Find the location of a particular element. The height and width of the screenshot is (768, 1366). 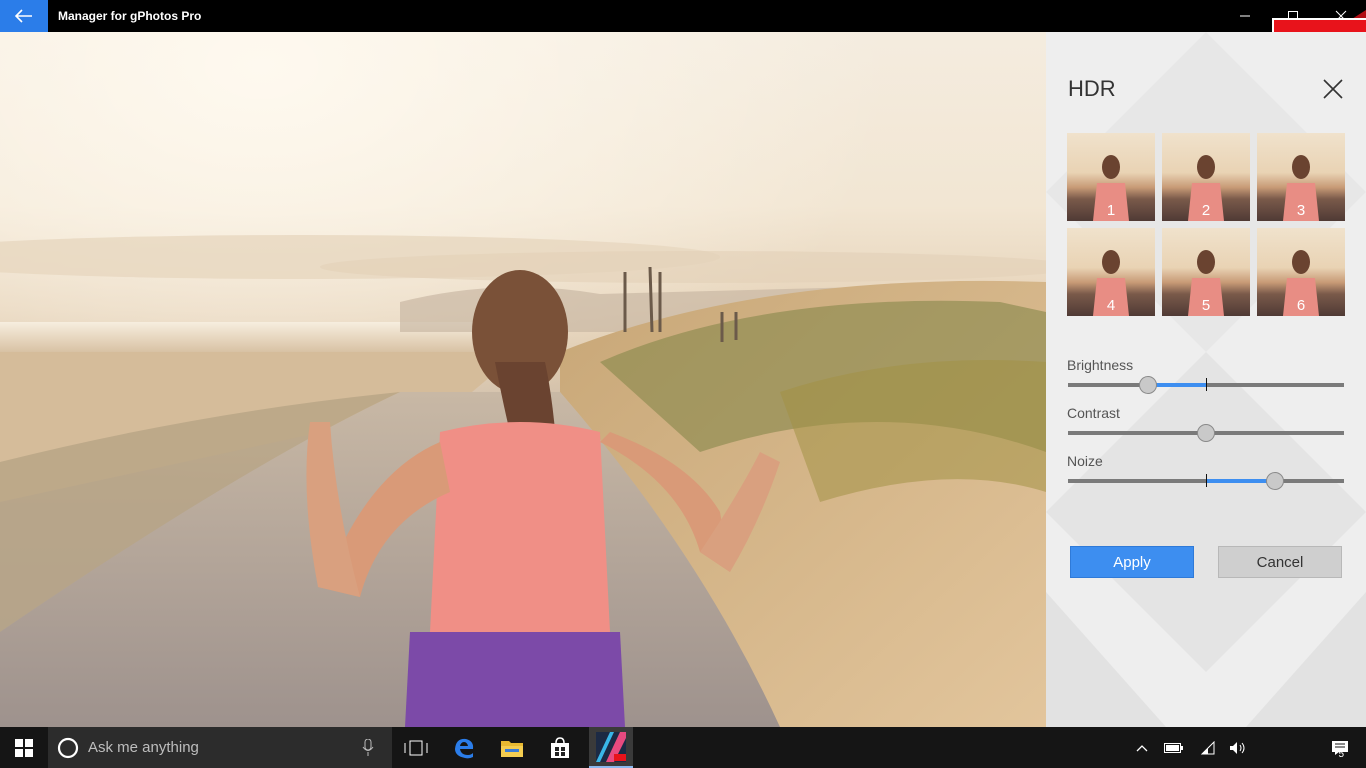

back-button is located at coordinates (24, 16).